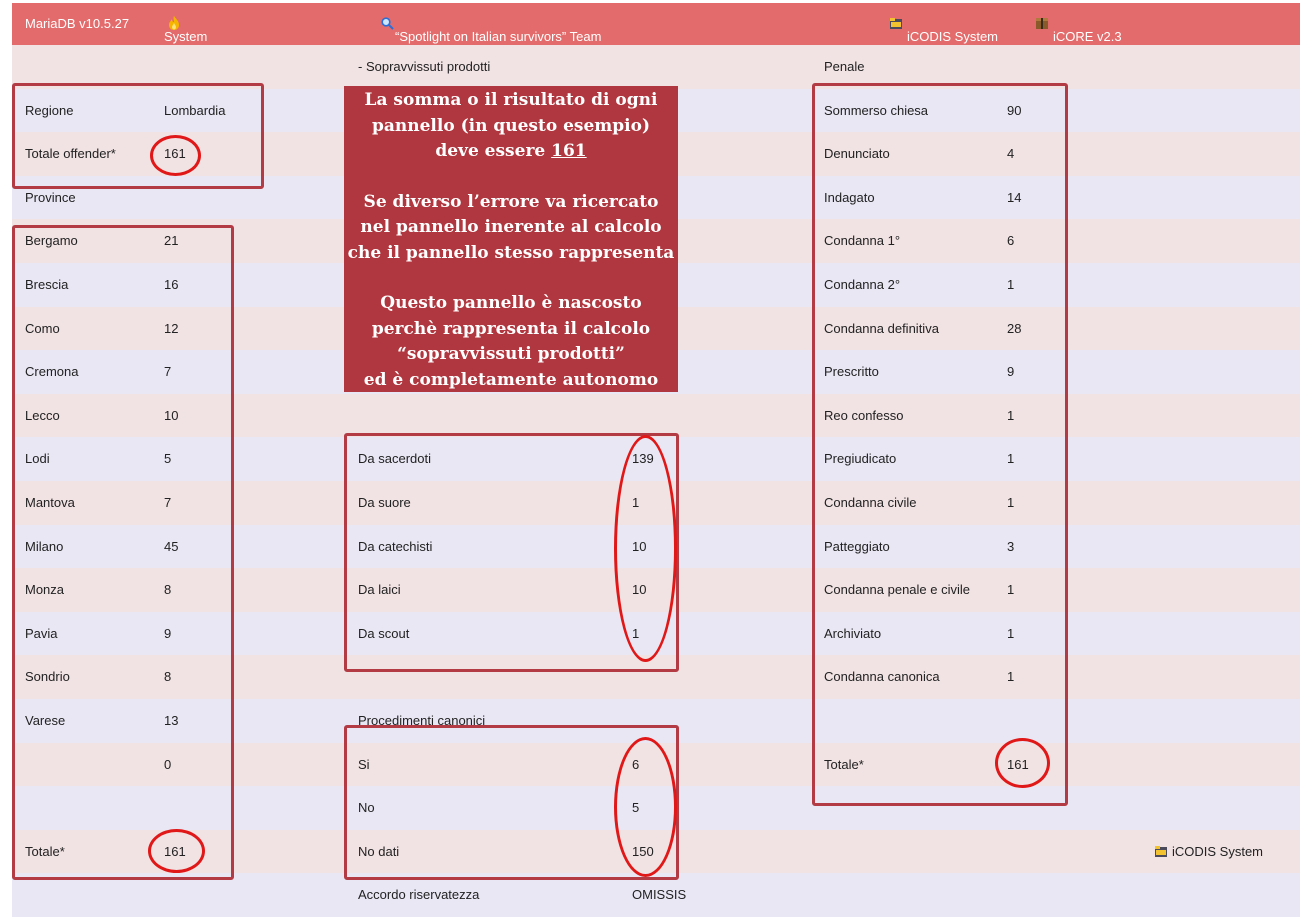 This screenshot has height=917, width=1300. I want to click on penale-header: Penale, so click(844, 66).